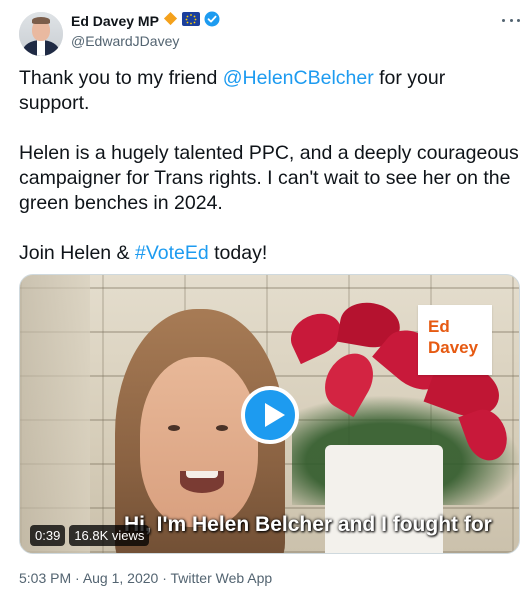 The image size is (527, 600). I want to click on tweet-paragraph-3: Join Helen & #VoteEd today!, so click(143, 253).